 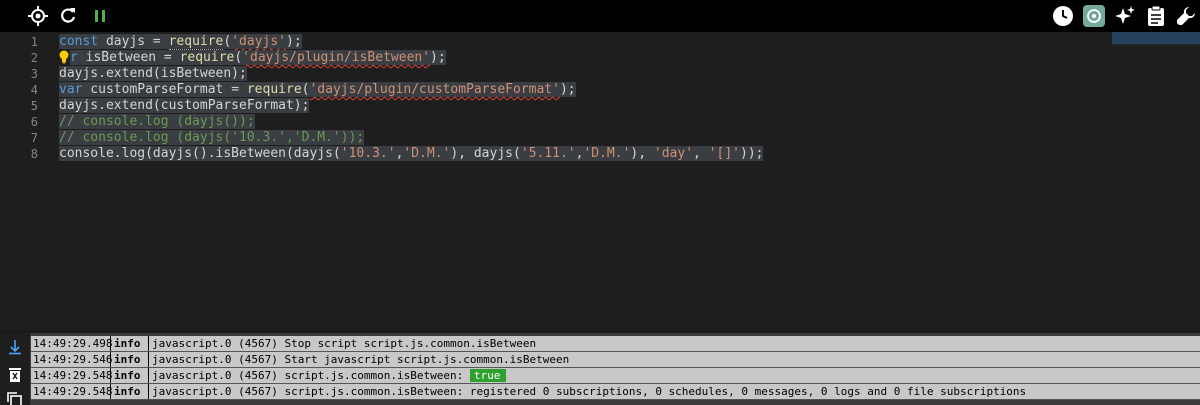 I want to click on wrench-icon, so click(x=1186, y=16).